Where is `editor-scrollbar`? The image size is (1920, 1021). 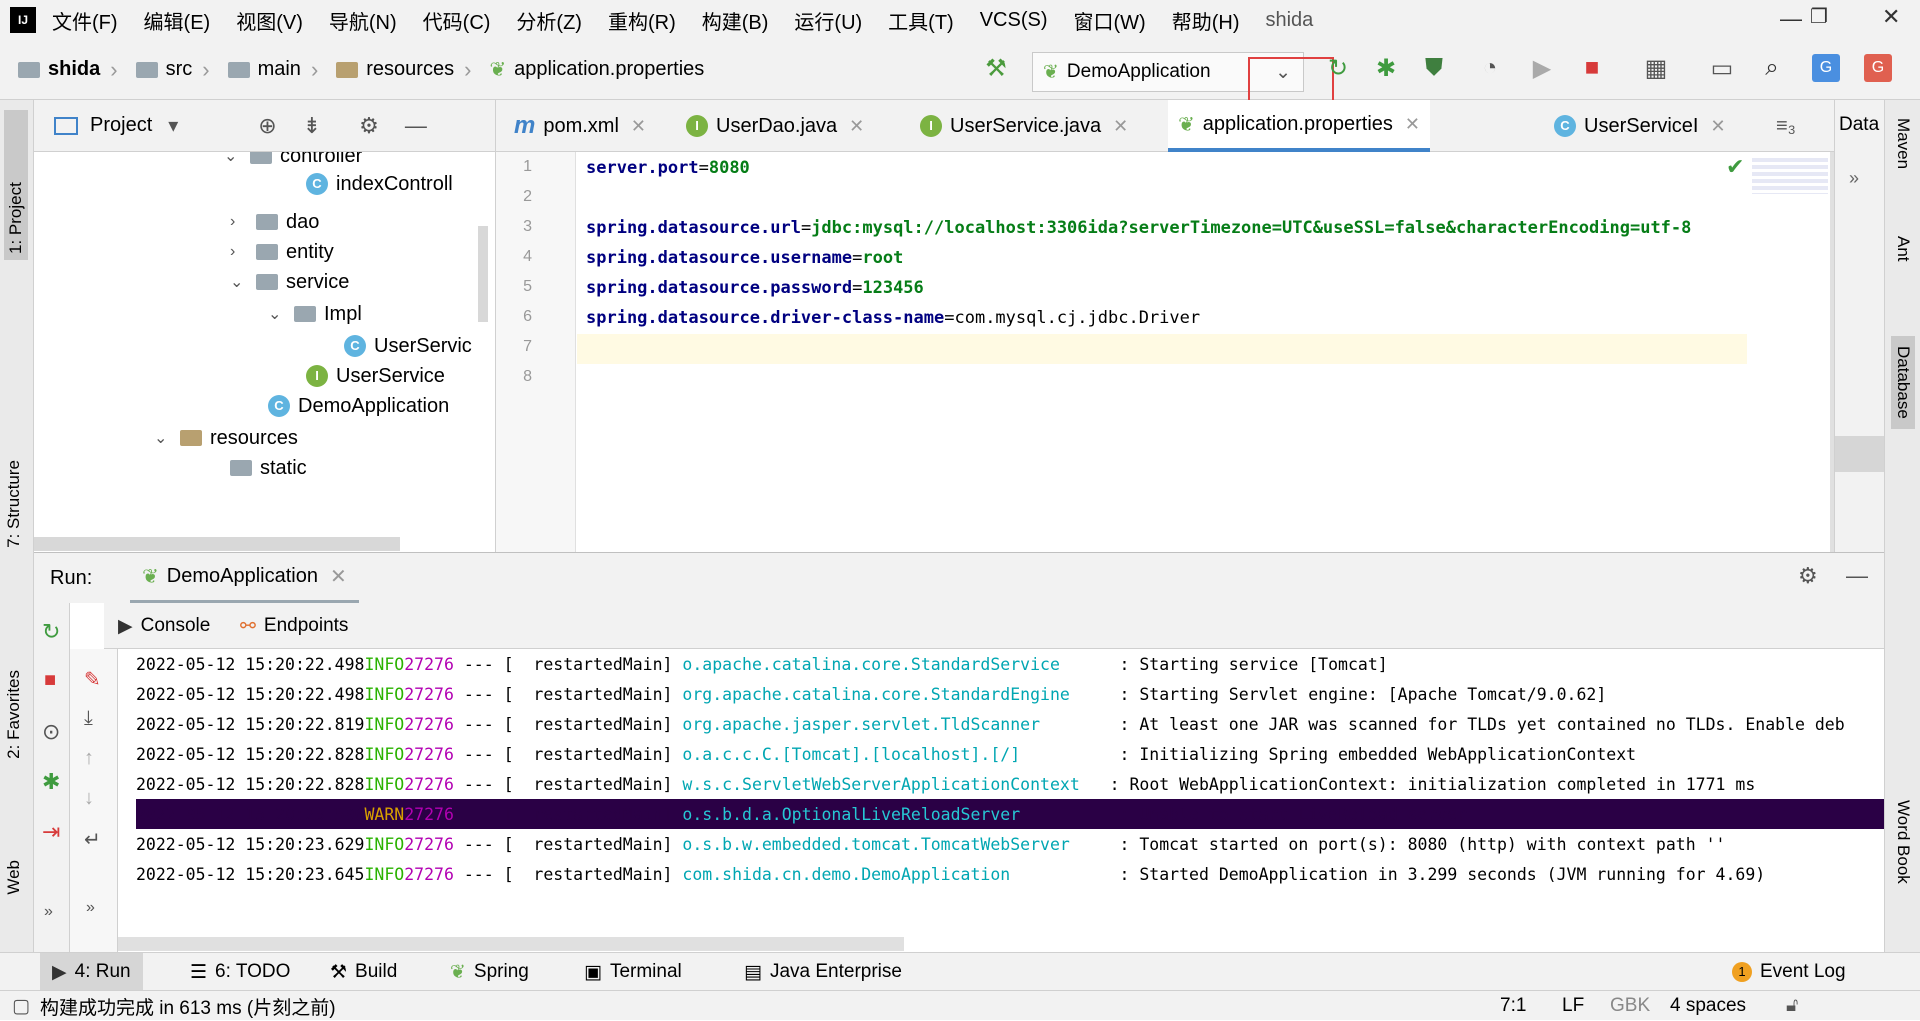
editor-scrollbar is located at coordinates (1832, 352).